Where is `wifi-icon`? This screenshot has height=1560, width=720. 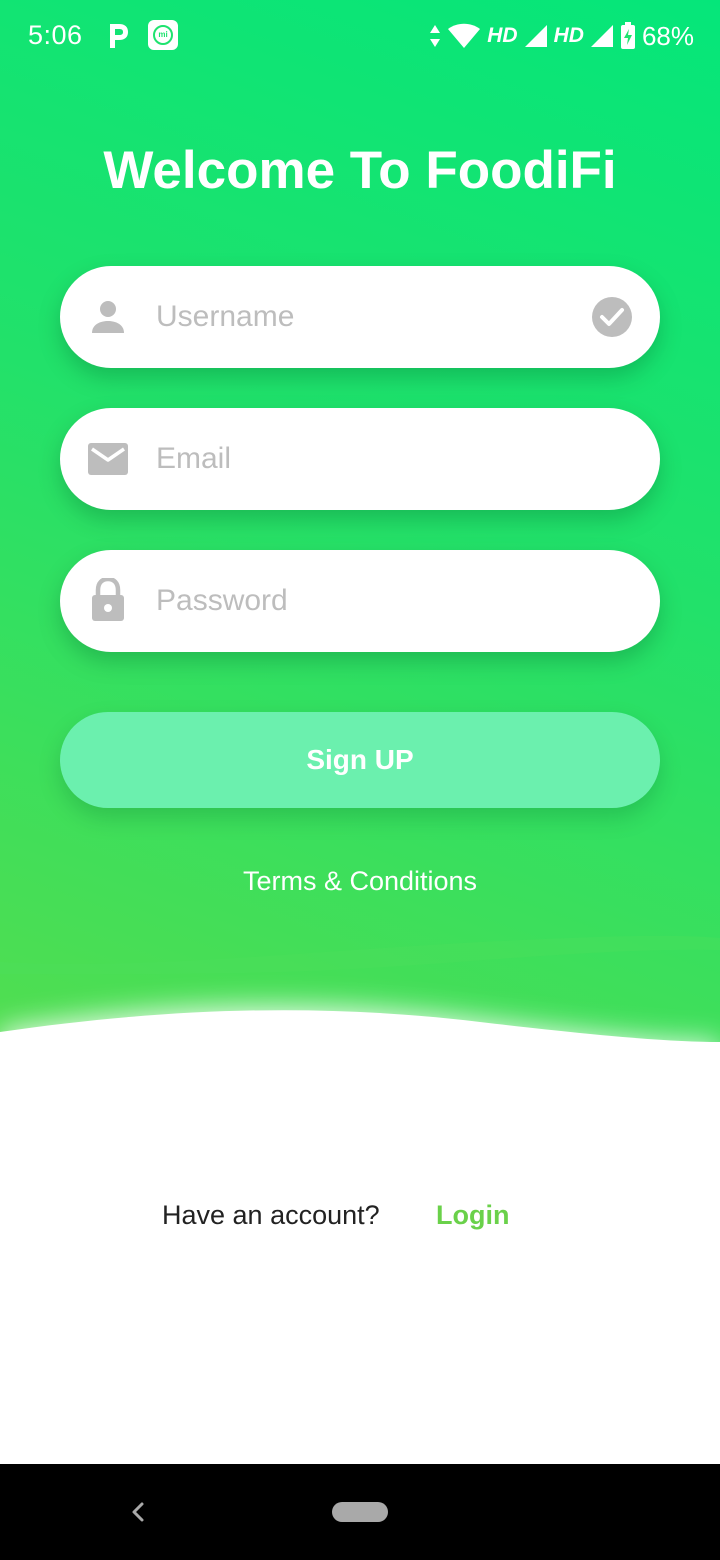
wifi-icon is located at coordinates (464, 35).